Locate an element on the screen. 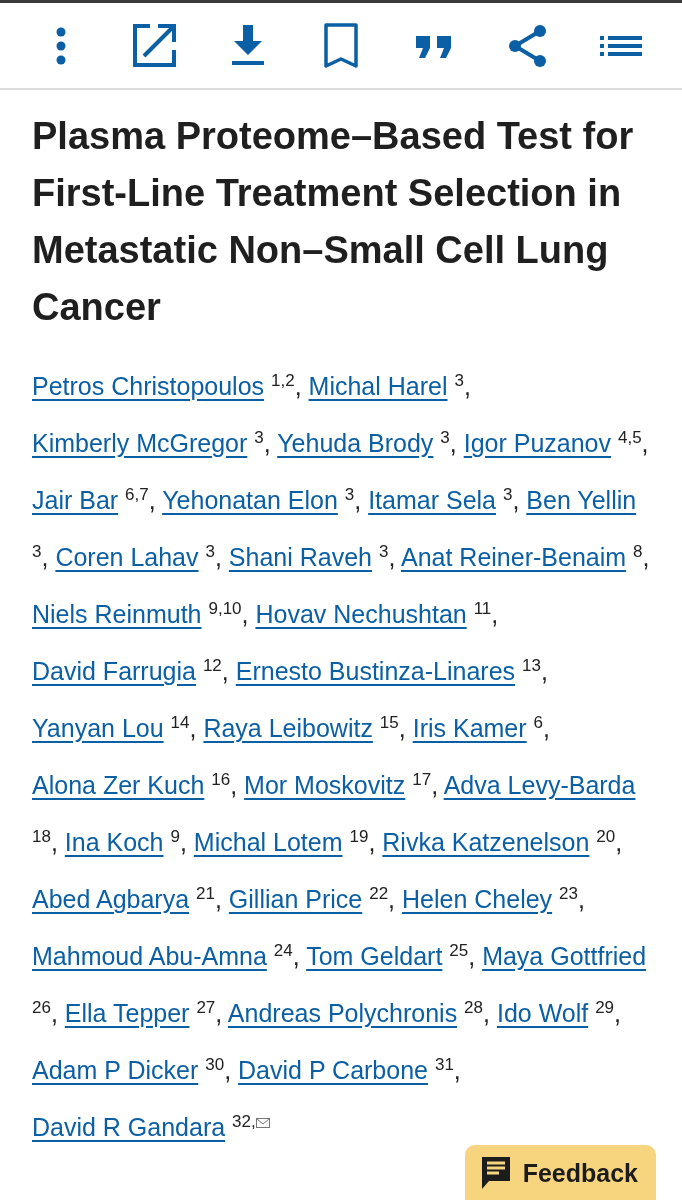 The height and width of the screenshot is (1200, 682). author-link: David Farrugia is located at coordinates (114, 671).